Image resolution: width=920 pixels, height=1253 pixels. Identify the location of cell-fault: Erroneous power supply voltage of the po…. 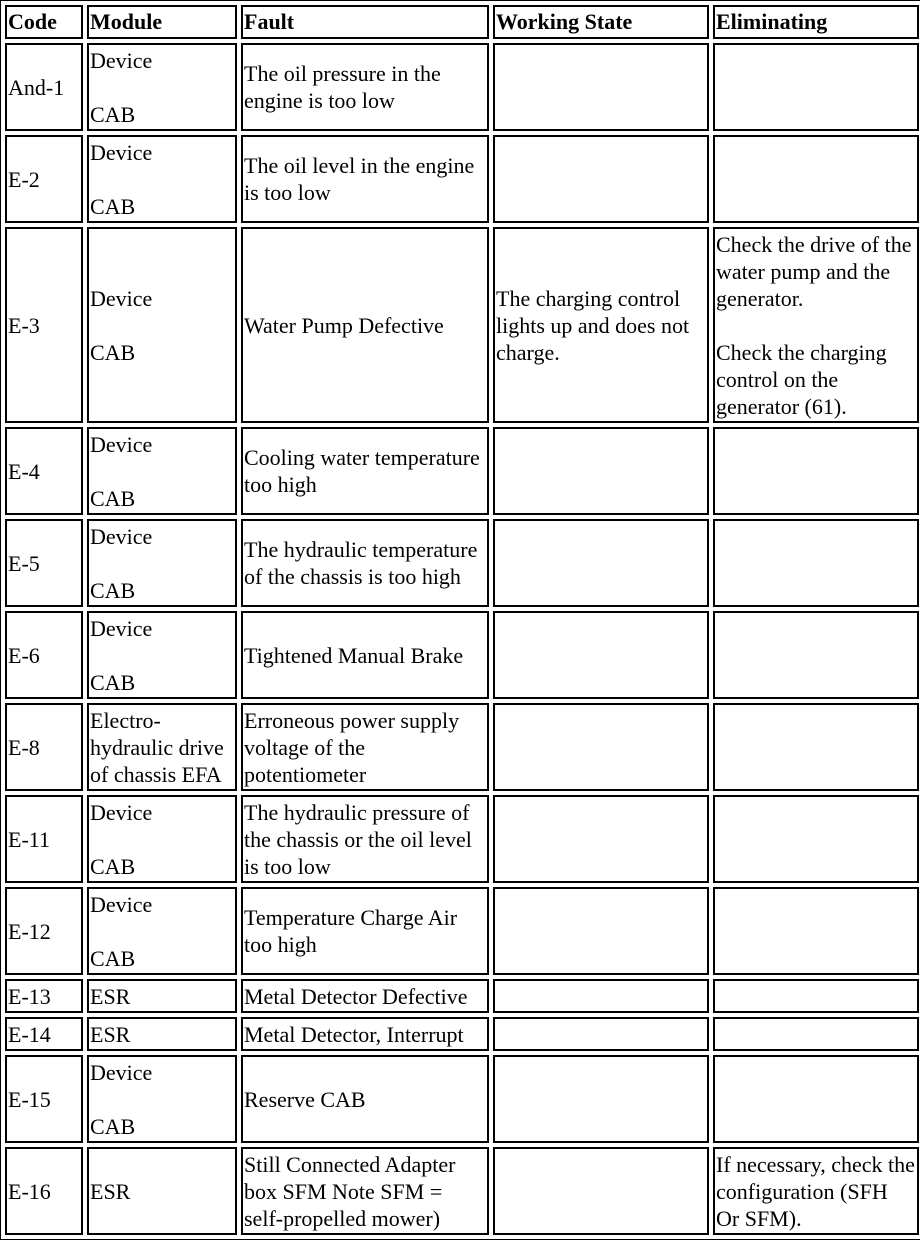
(365, 747).